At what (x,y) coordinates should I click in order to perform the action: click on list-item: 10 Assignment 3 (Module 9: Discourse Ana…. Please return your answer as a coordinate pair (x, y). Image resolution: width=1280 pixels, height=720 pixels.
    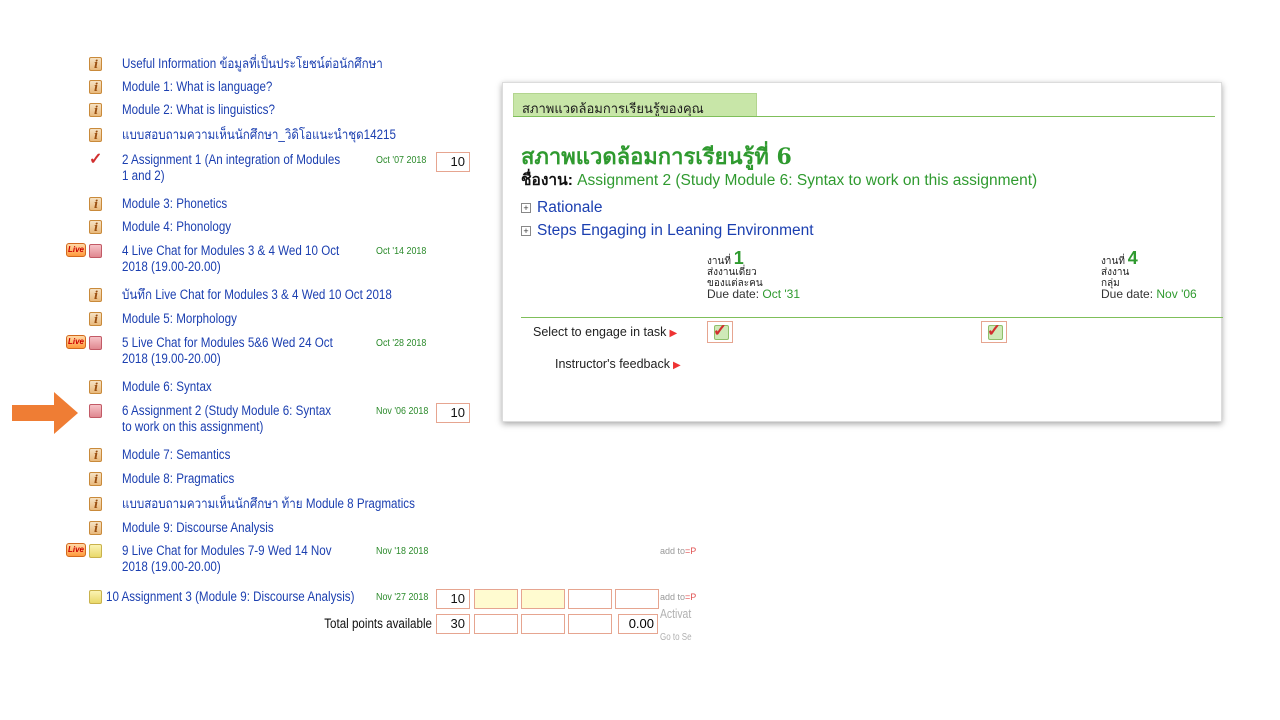
    Looking at the image, I should click on (240, 599).